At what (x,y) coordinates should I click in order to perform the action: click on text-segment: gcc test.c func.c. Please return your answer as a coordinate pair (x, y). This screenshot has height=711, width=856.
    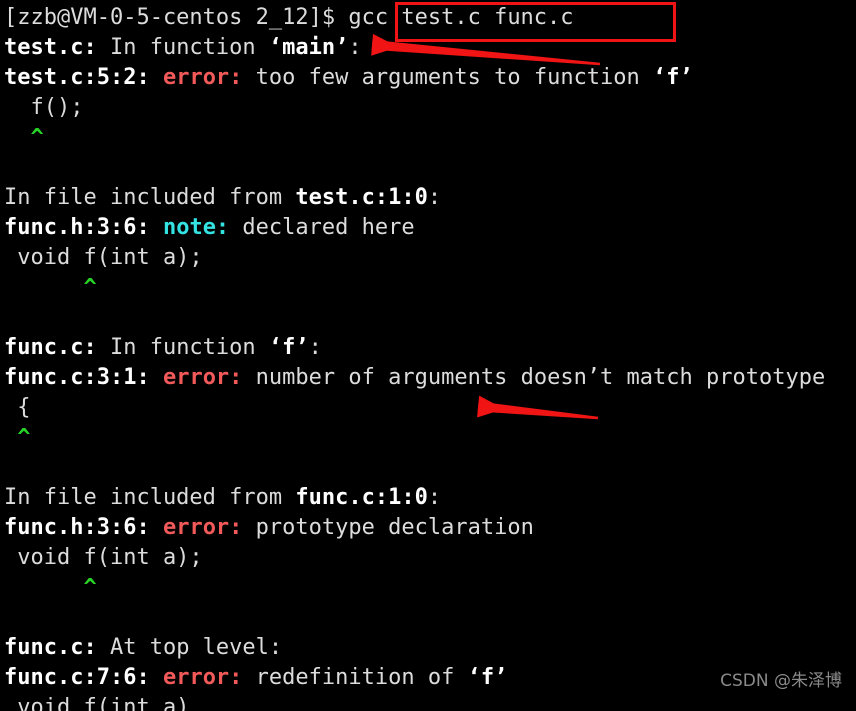
    Looking at the image, I should click on (461, 17).